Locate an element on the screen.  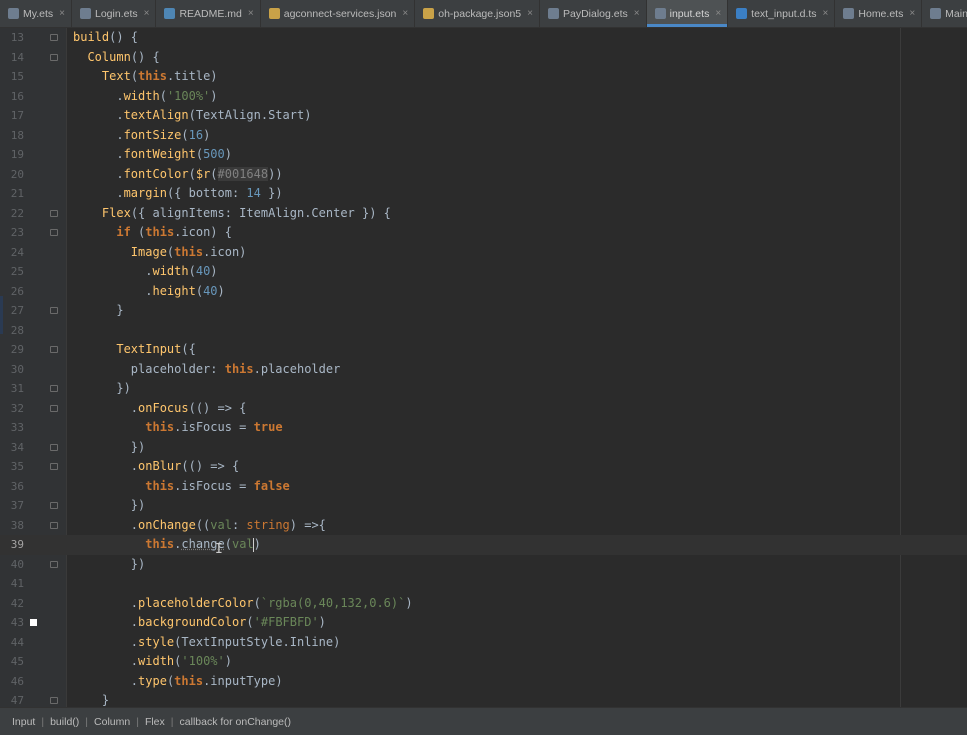
code-line: 24 Image(this.icon) is located at coordinates (483, 253).